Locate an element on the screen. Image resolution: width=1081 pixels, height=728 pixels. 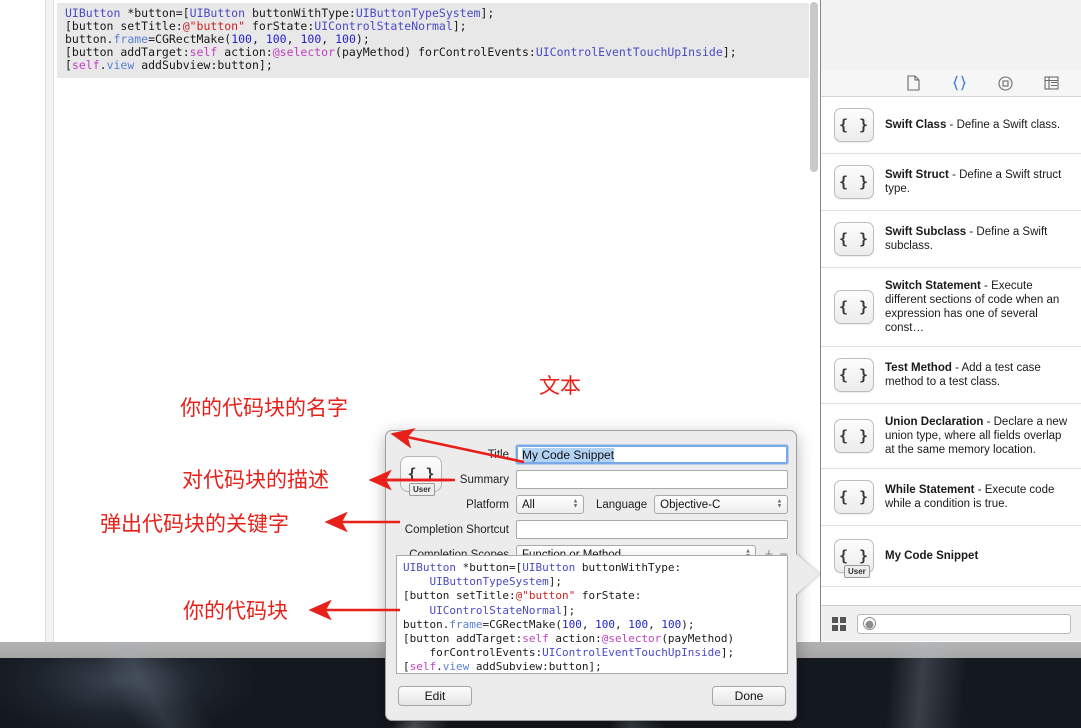
annotation-desc-label: 对代码块的描述 is located at coordinates (255, 480).